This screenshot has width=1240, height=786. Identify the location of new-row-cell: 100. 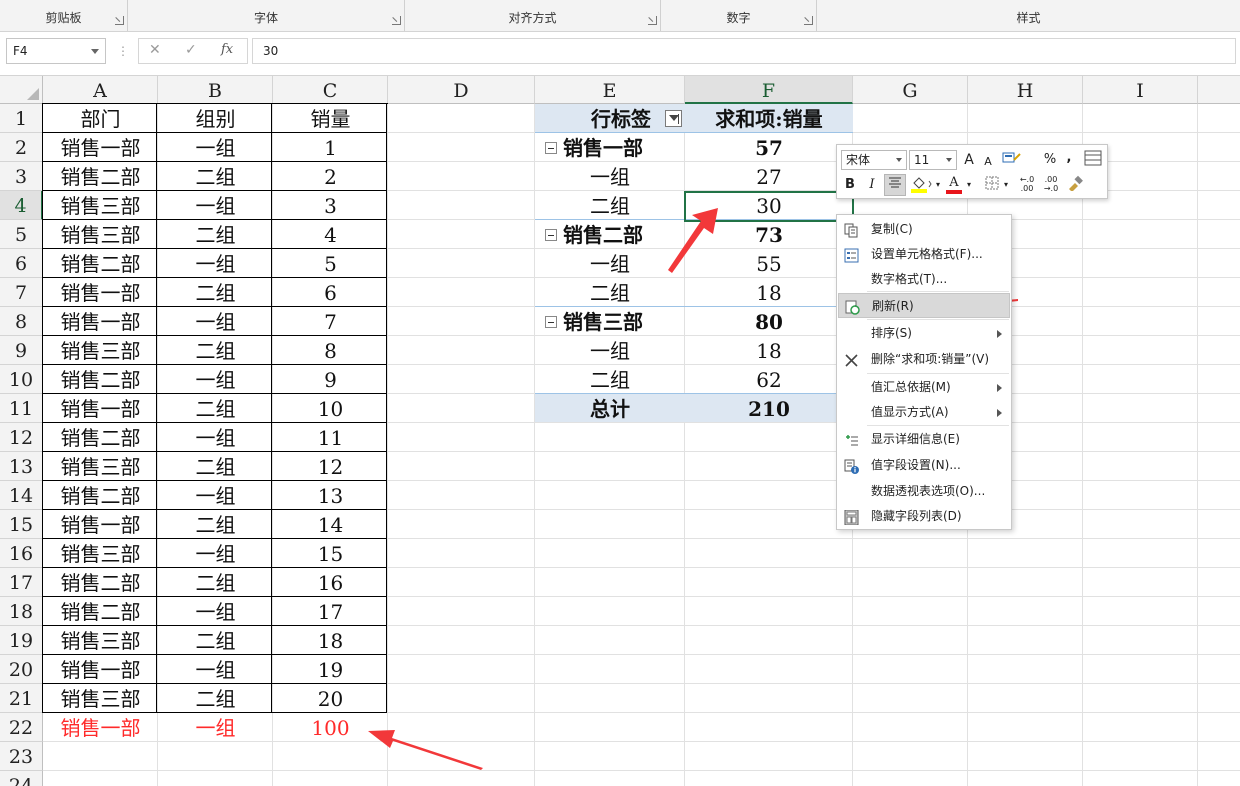
(330, 727).